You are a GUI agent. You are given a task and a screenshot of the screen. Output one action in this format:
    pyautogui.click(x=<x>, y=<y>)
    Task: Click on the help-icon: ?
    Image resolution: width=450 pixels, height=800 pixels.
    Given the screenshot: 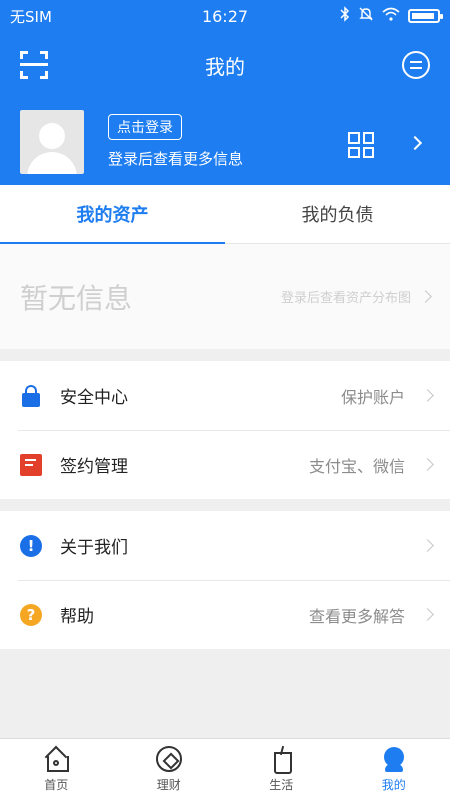 What is the action you would take?
    pyautogui.click(x=31, y=614)
    